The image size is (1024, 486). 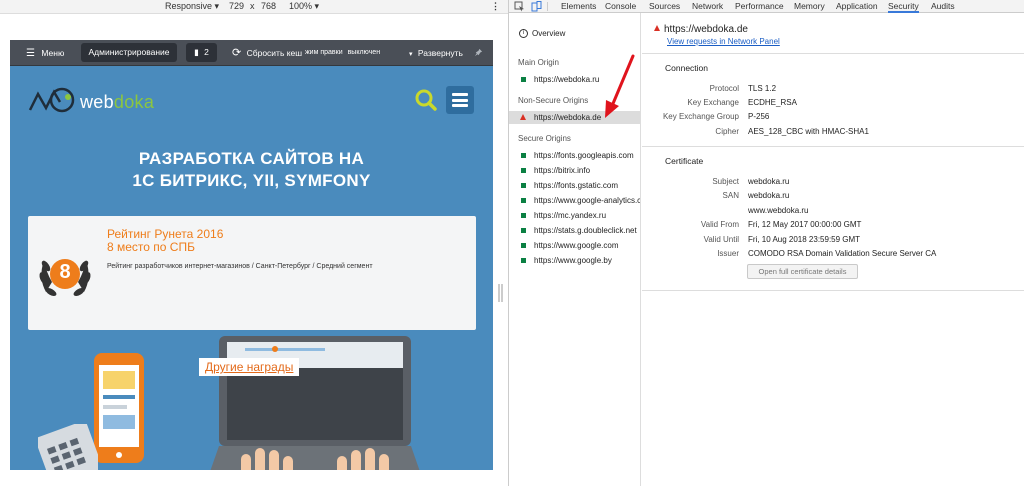 What do you see at coordinates (809, 6) in the screenshot?
I see `tab-memory: Memory` at bounding box center [809, 6].